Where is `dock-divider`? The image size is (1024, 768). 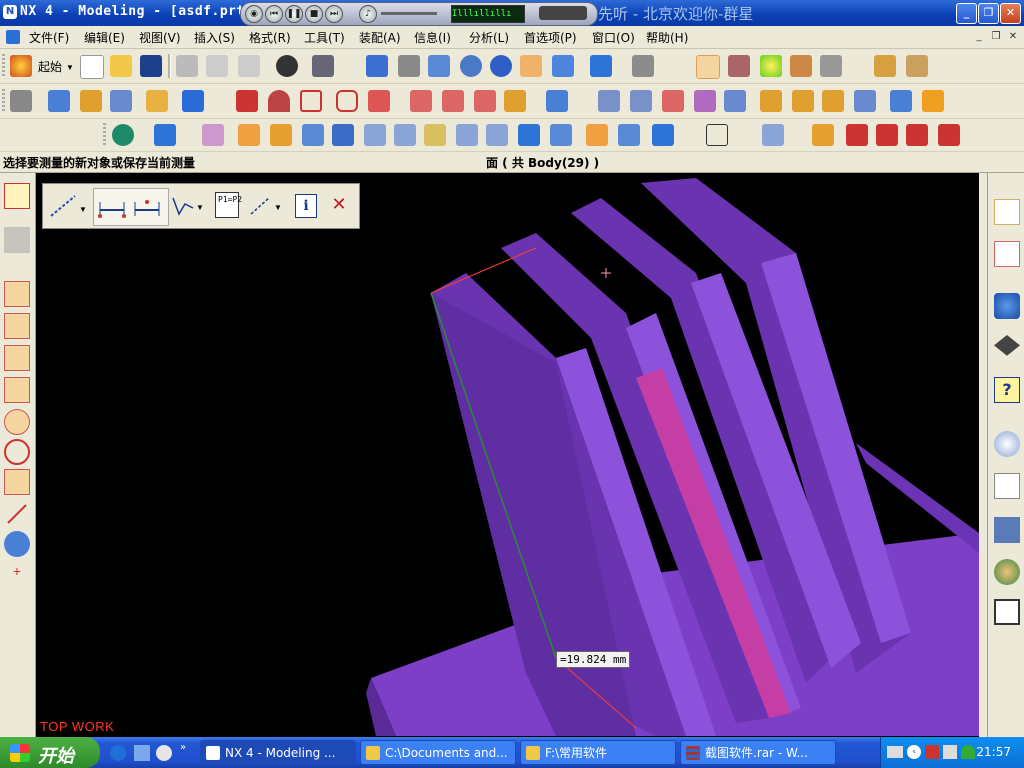 dock-divider is located at coordinates (983, 455).